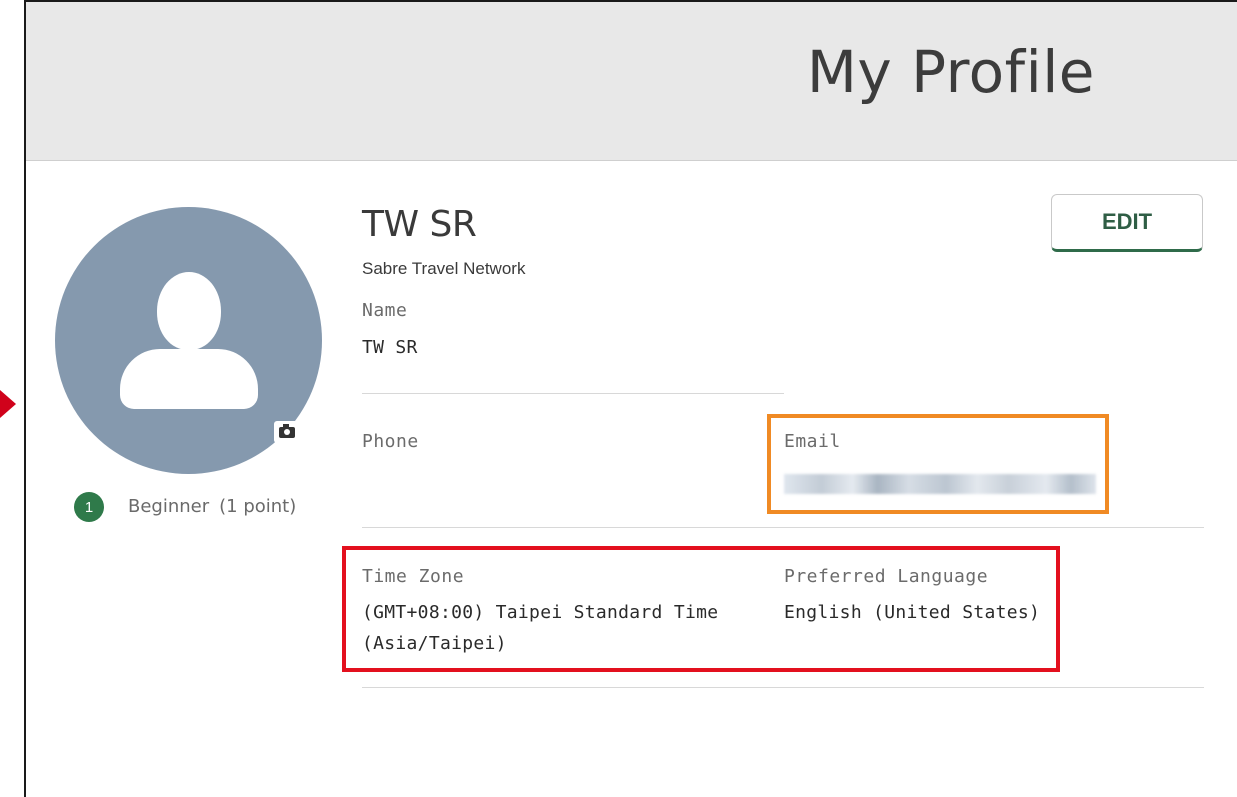  Describe the element at coordinates (385, 310) in the screenshot. I see `name-label: Name` at that location.